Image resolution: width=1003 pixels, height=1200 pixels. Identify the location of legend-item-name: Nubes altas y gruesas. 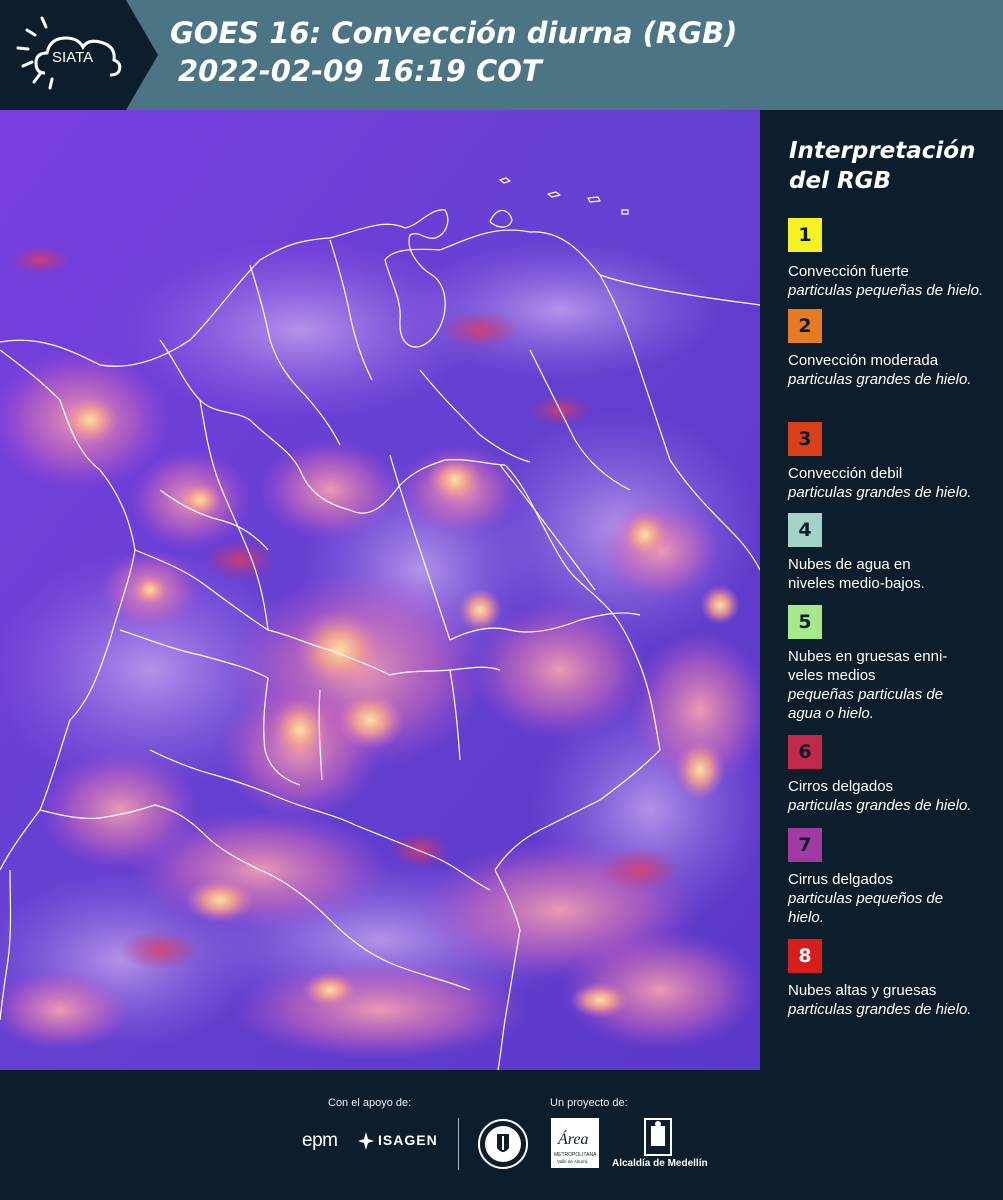
(862, 990).